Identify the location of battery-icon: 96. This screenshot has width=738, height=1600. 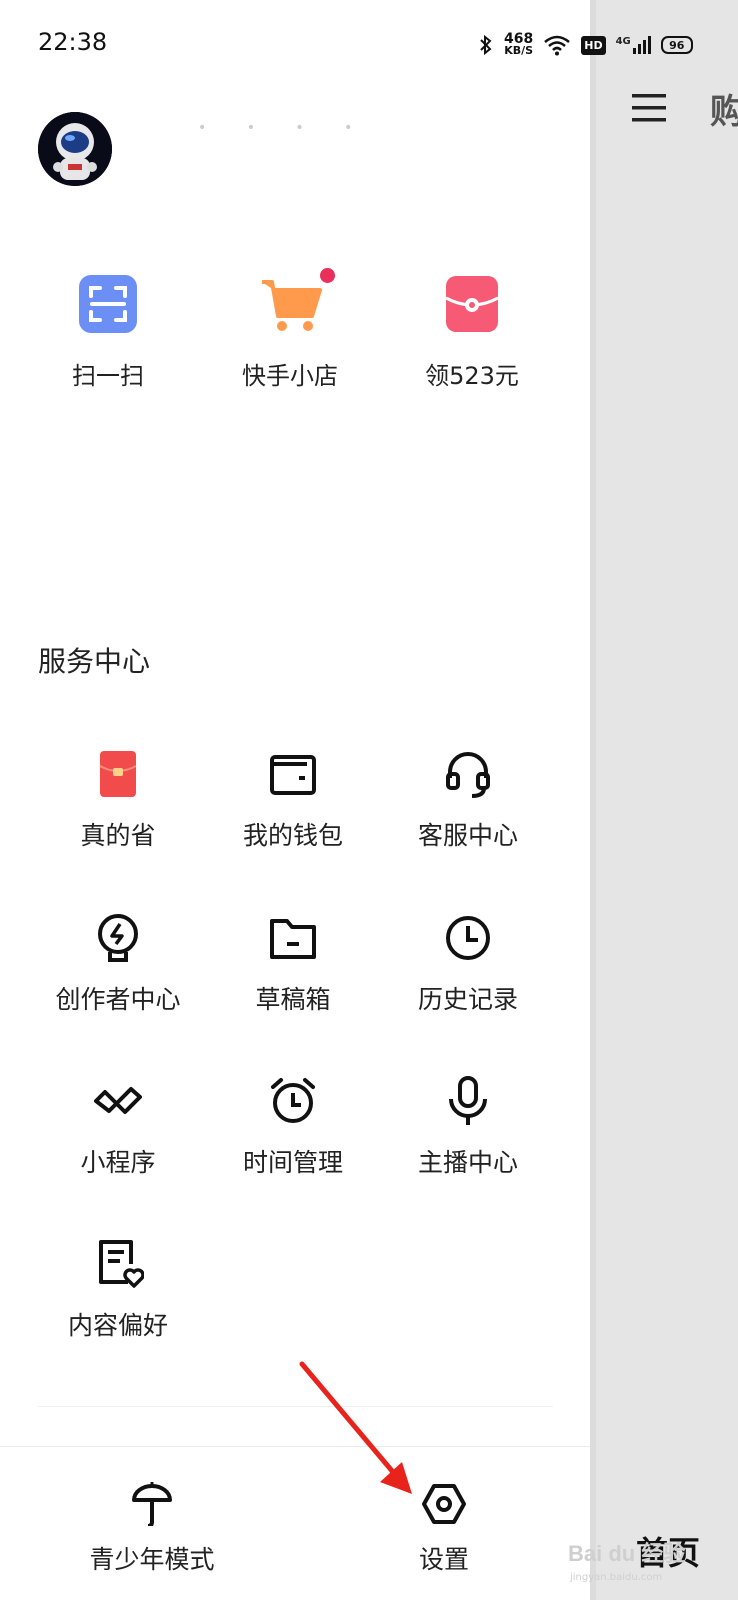
(676, 45).